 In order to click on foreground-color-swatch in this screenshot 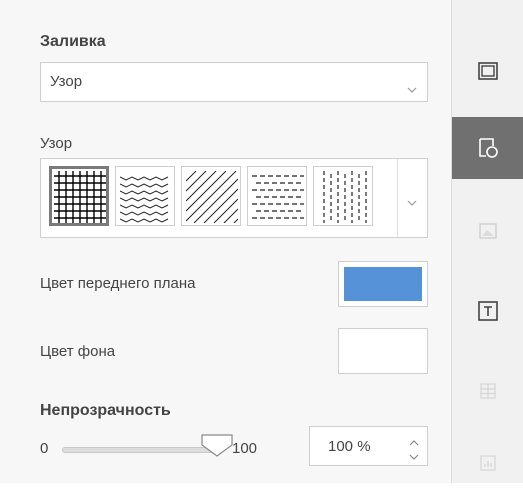, I will do `click(383, 284)`.